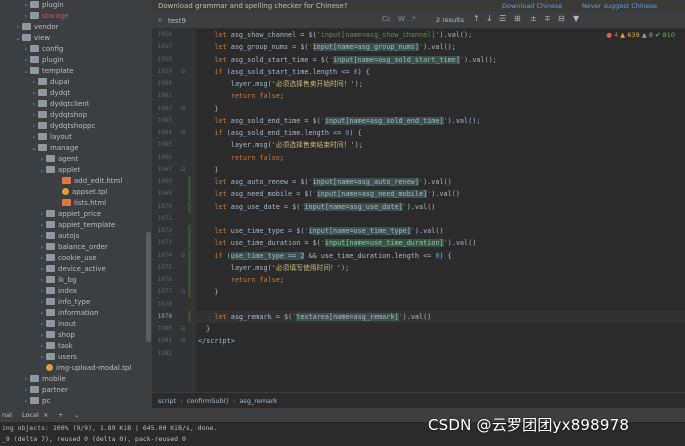 Image resolution: width=685 pixels, height=446 pixels. Describe the element at coordinates (53, 269) in the screenshot. I see `tree-item-device-active: › device_active` at that location.